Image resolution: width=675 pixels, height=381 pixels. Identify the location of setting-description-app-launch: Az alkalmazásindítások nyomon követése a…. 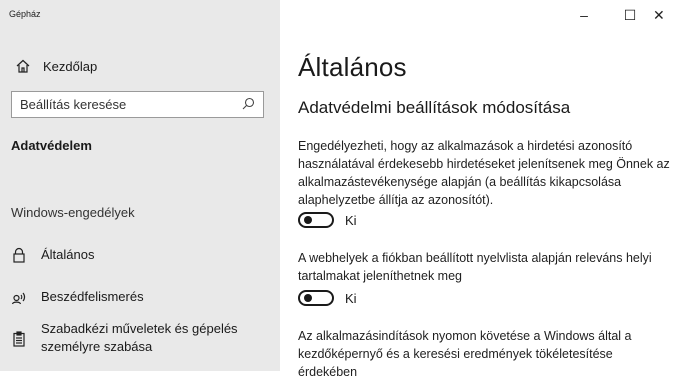
(465, 354).